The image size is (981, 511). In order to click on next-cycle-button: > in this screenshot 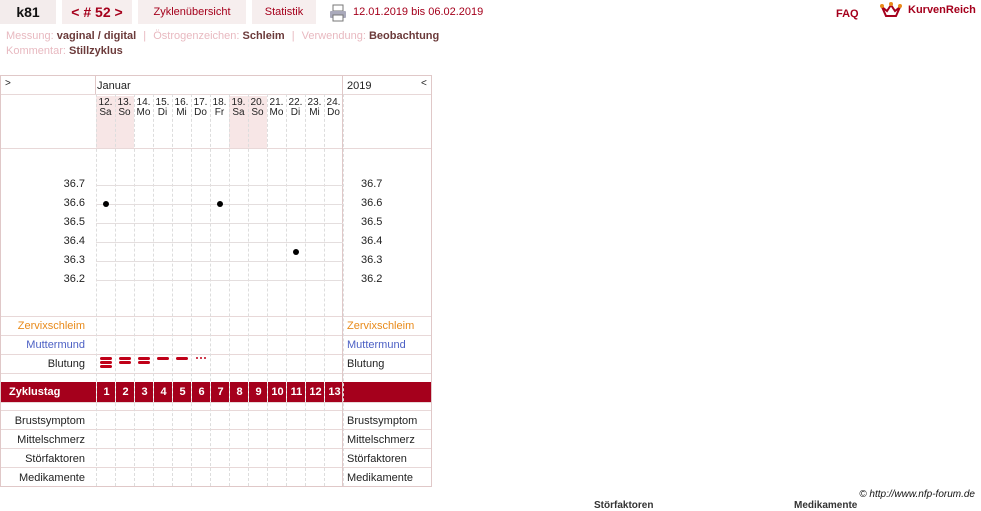, I will do `click(119, 12)`.